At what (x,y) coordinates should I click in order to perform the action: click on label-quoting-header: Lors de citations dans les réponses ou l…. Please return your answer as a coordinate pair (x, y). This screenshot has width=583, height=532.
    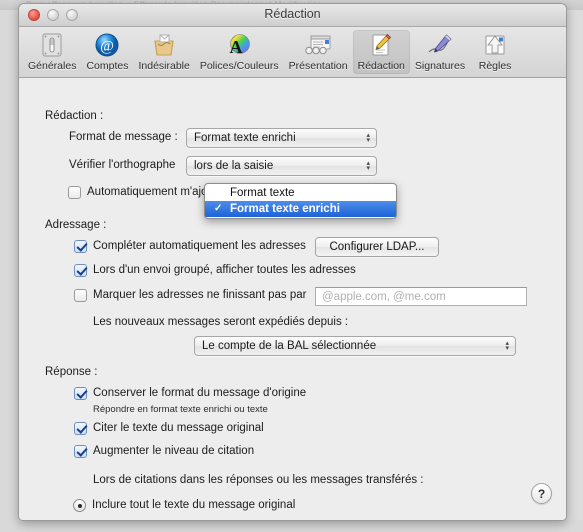
    Looking at the image, I should click on (258, 480).